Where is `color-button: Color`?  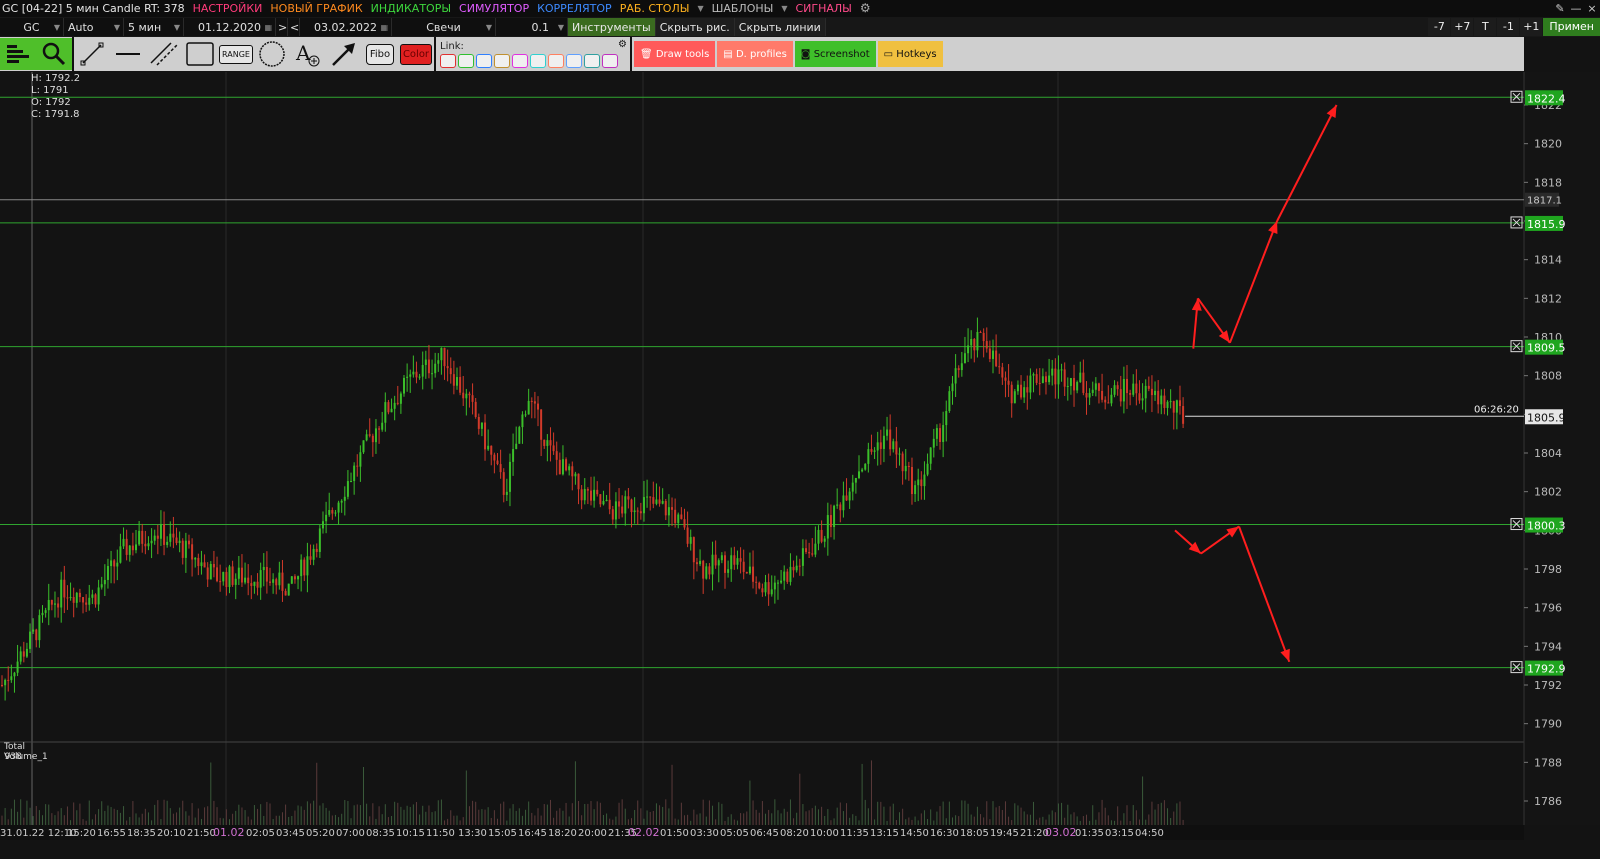 color-button: Color is located at coordinates (416, 54).